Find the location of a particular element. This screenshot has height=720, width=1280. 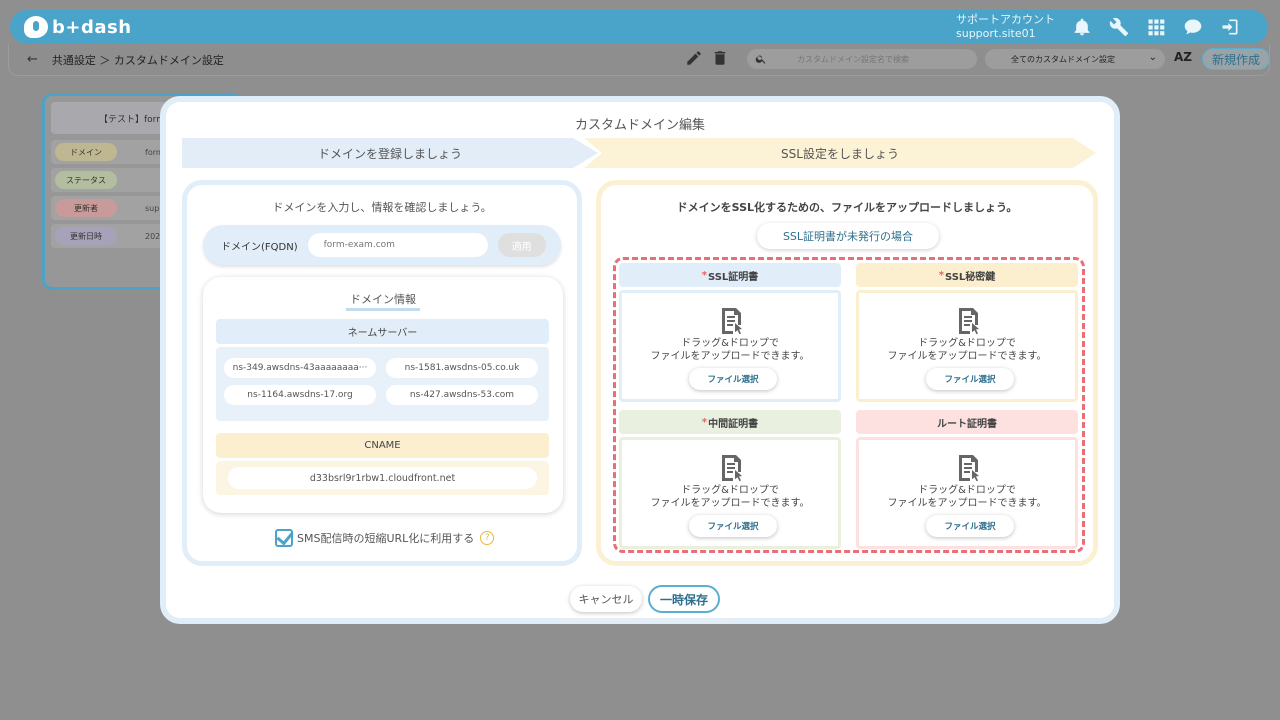

card-row-label: ステータス is located at coordinates (86, 180).